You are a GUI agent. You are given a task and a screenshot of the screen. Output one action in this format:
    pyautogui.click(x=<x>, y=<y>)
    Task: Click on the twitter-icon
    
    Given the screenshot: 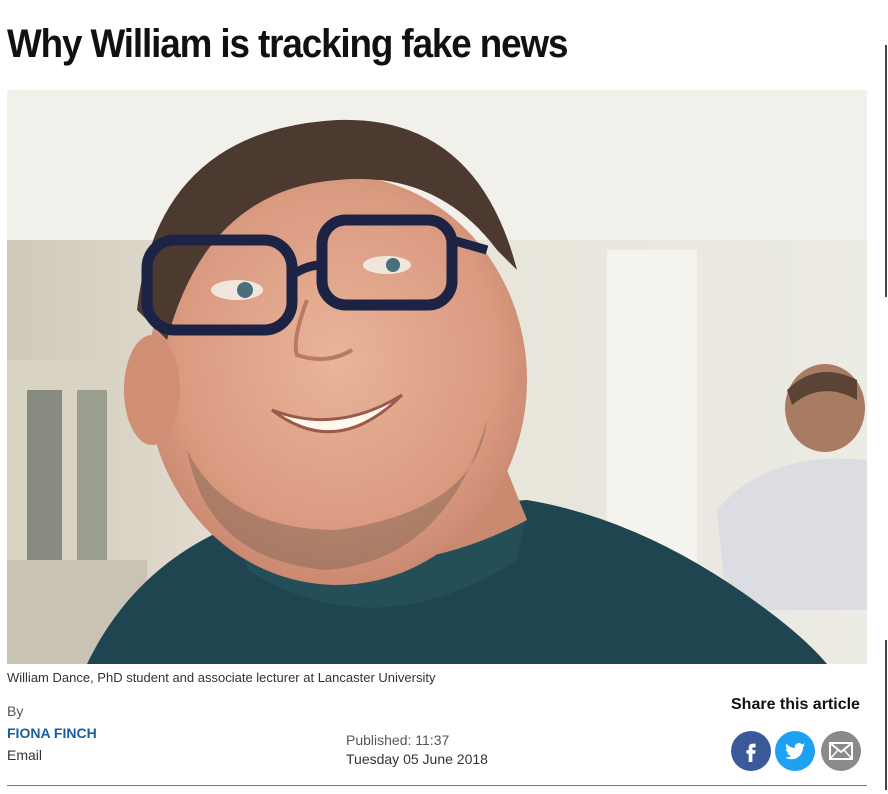 What is the action you would take?
    pyautogui.click(x=795, y=751)
    